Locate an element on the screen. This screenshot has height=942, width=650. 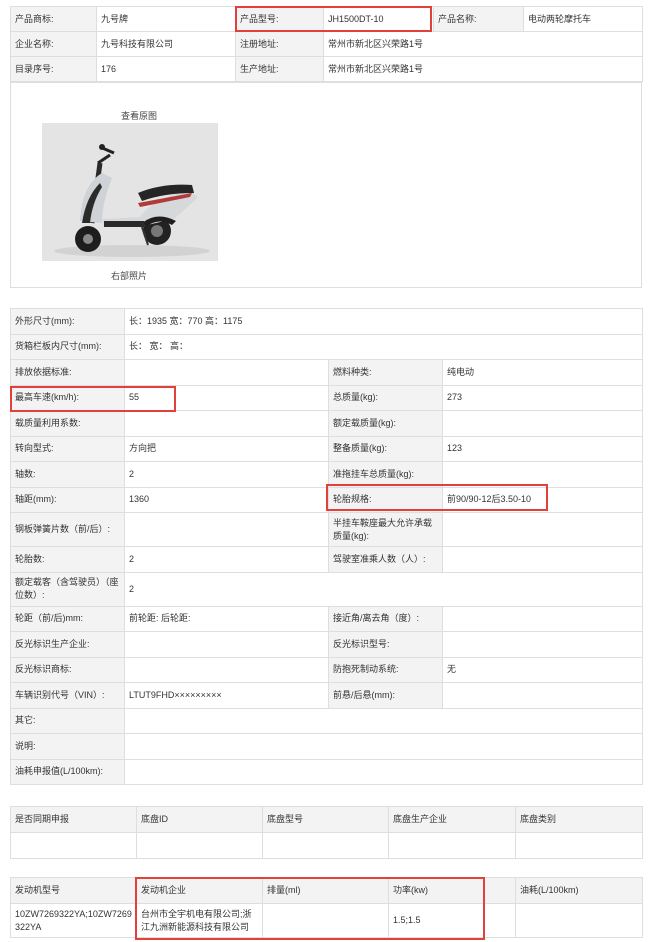
trademark-label: 产品商标: is located at coordinates (53, 19).